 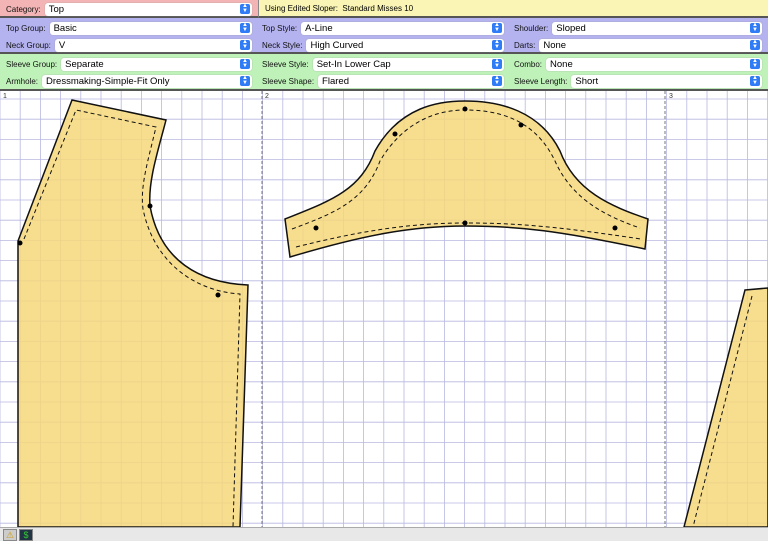 What do you see at coordinates (525, 45) in the screenshot?
I see `darts-label: Darts:` at bounding box center [525, 45].